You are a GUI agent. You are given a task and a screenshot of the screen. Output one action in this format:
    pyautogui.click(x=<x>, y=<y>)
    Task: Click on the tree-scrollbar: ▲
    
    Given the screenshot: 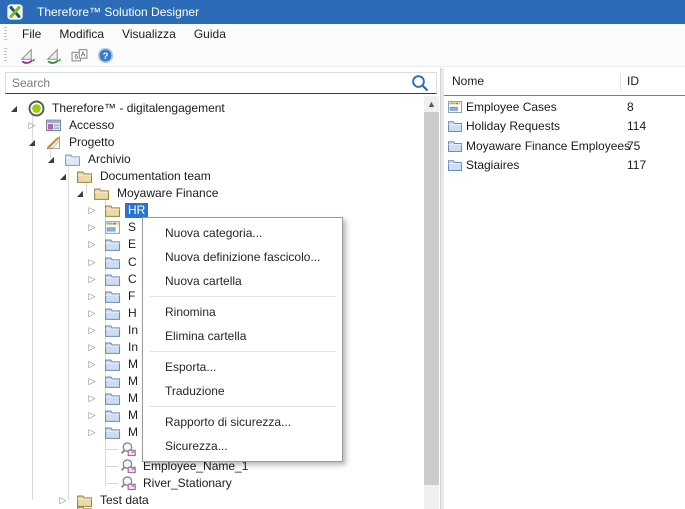 What is the action you would take?
    pyautogui.click(x=431, y=302)
    